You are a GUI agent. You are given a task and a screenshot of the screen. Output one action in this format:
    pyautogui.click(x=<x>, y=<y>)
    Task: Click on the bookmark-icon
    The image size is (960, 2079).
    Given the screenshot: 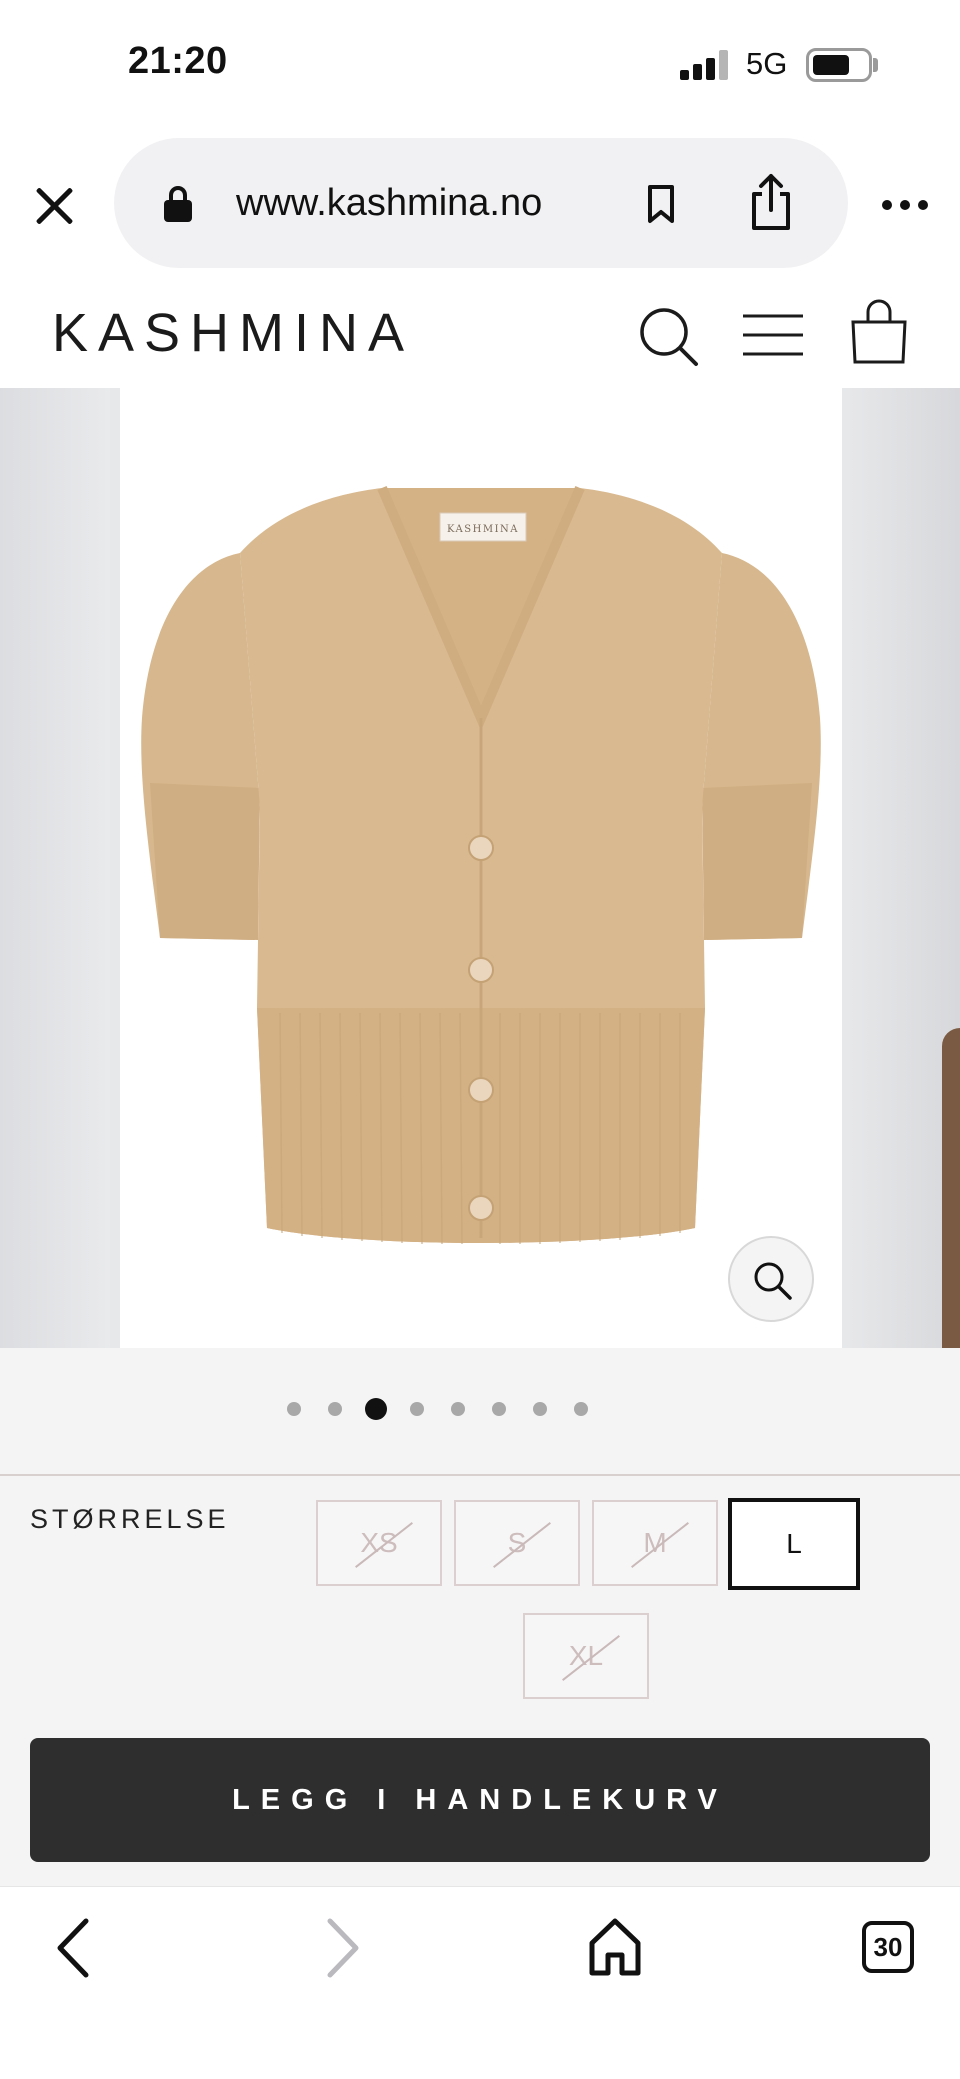 What is the action you would take?
    pyautogui.click(x=661, y=204)
    